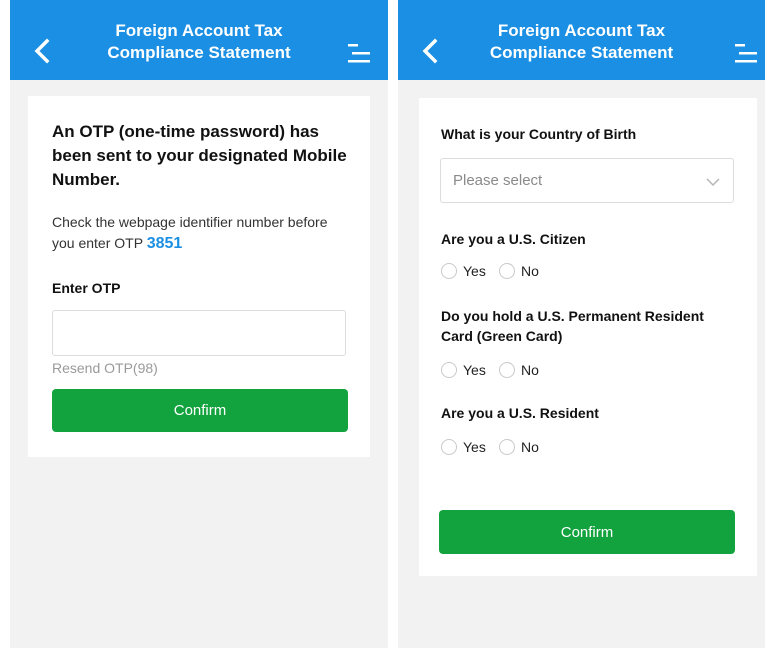 This screenshot has width=765, height=648. What do you see at coordinates (86, 288) in the screenshot?
I see `otp-input-label: Enter OTP` at bounding box center [86, 288].